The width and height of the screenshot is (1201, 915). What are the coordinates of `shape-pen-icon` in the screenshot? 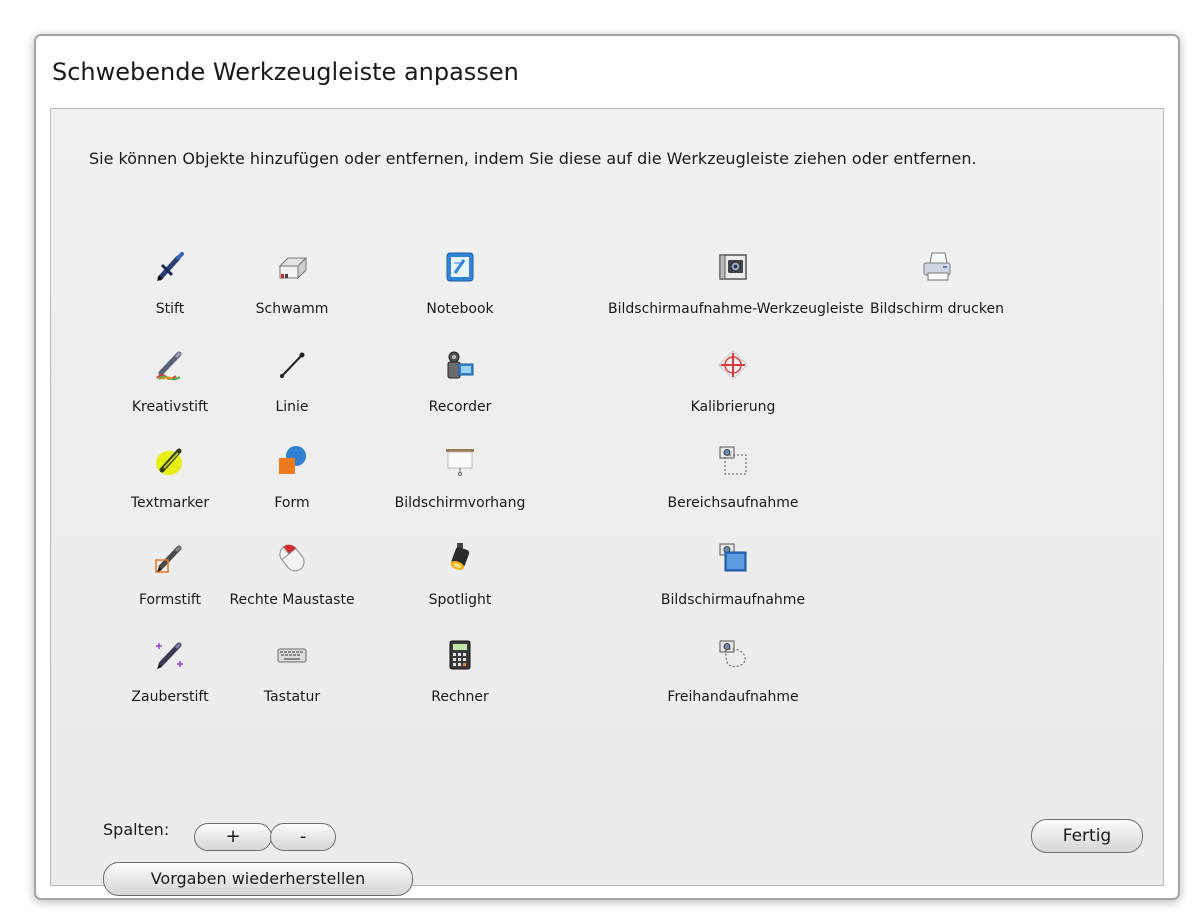 It's located at (170, 558).